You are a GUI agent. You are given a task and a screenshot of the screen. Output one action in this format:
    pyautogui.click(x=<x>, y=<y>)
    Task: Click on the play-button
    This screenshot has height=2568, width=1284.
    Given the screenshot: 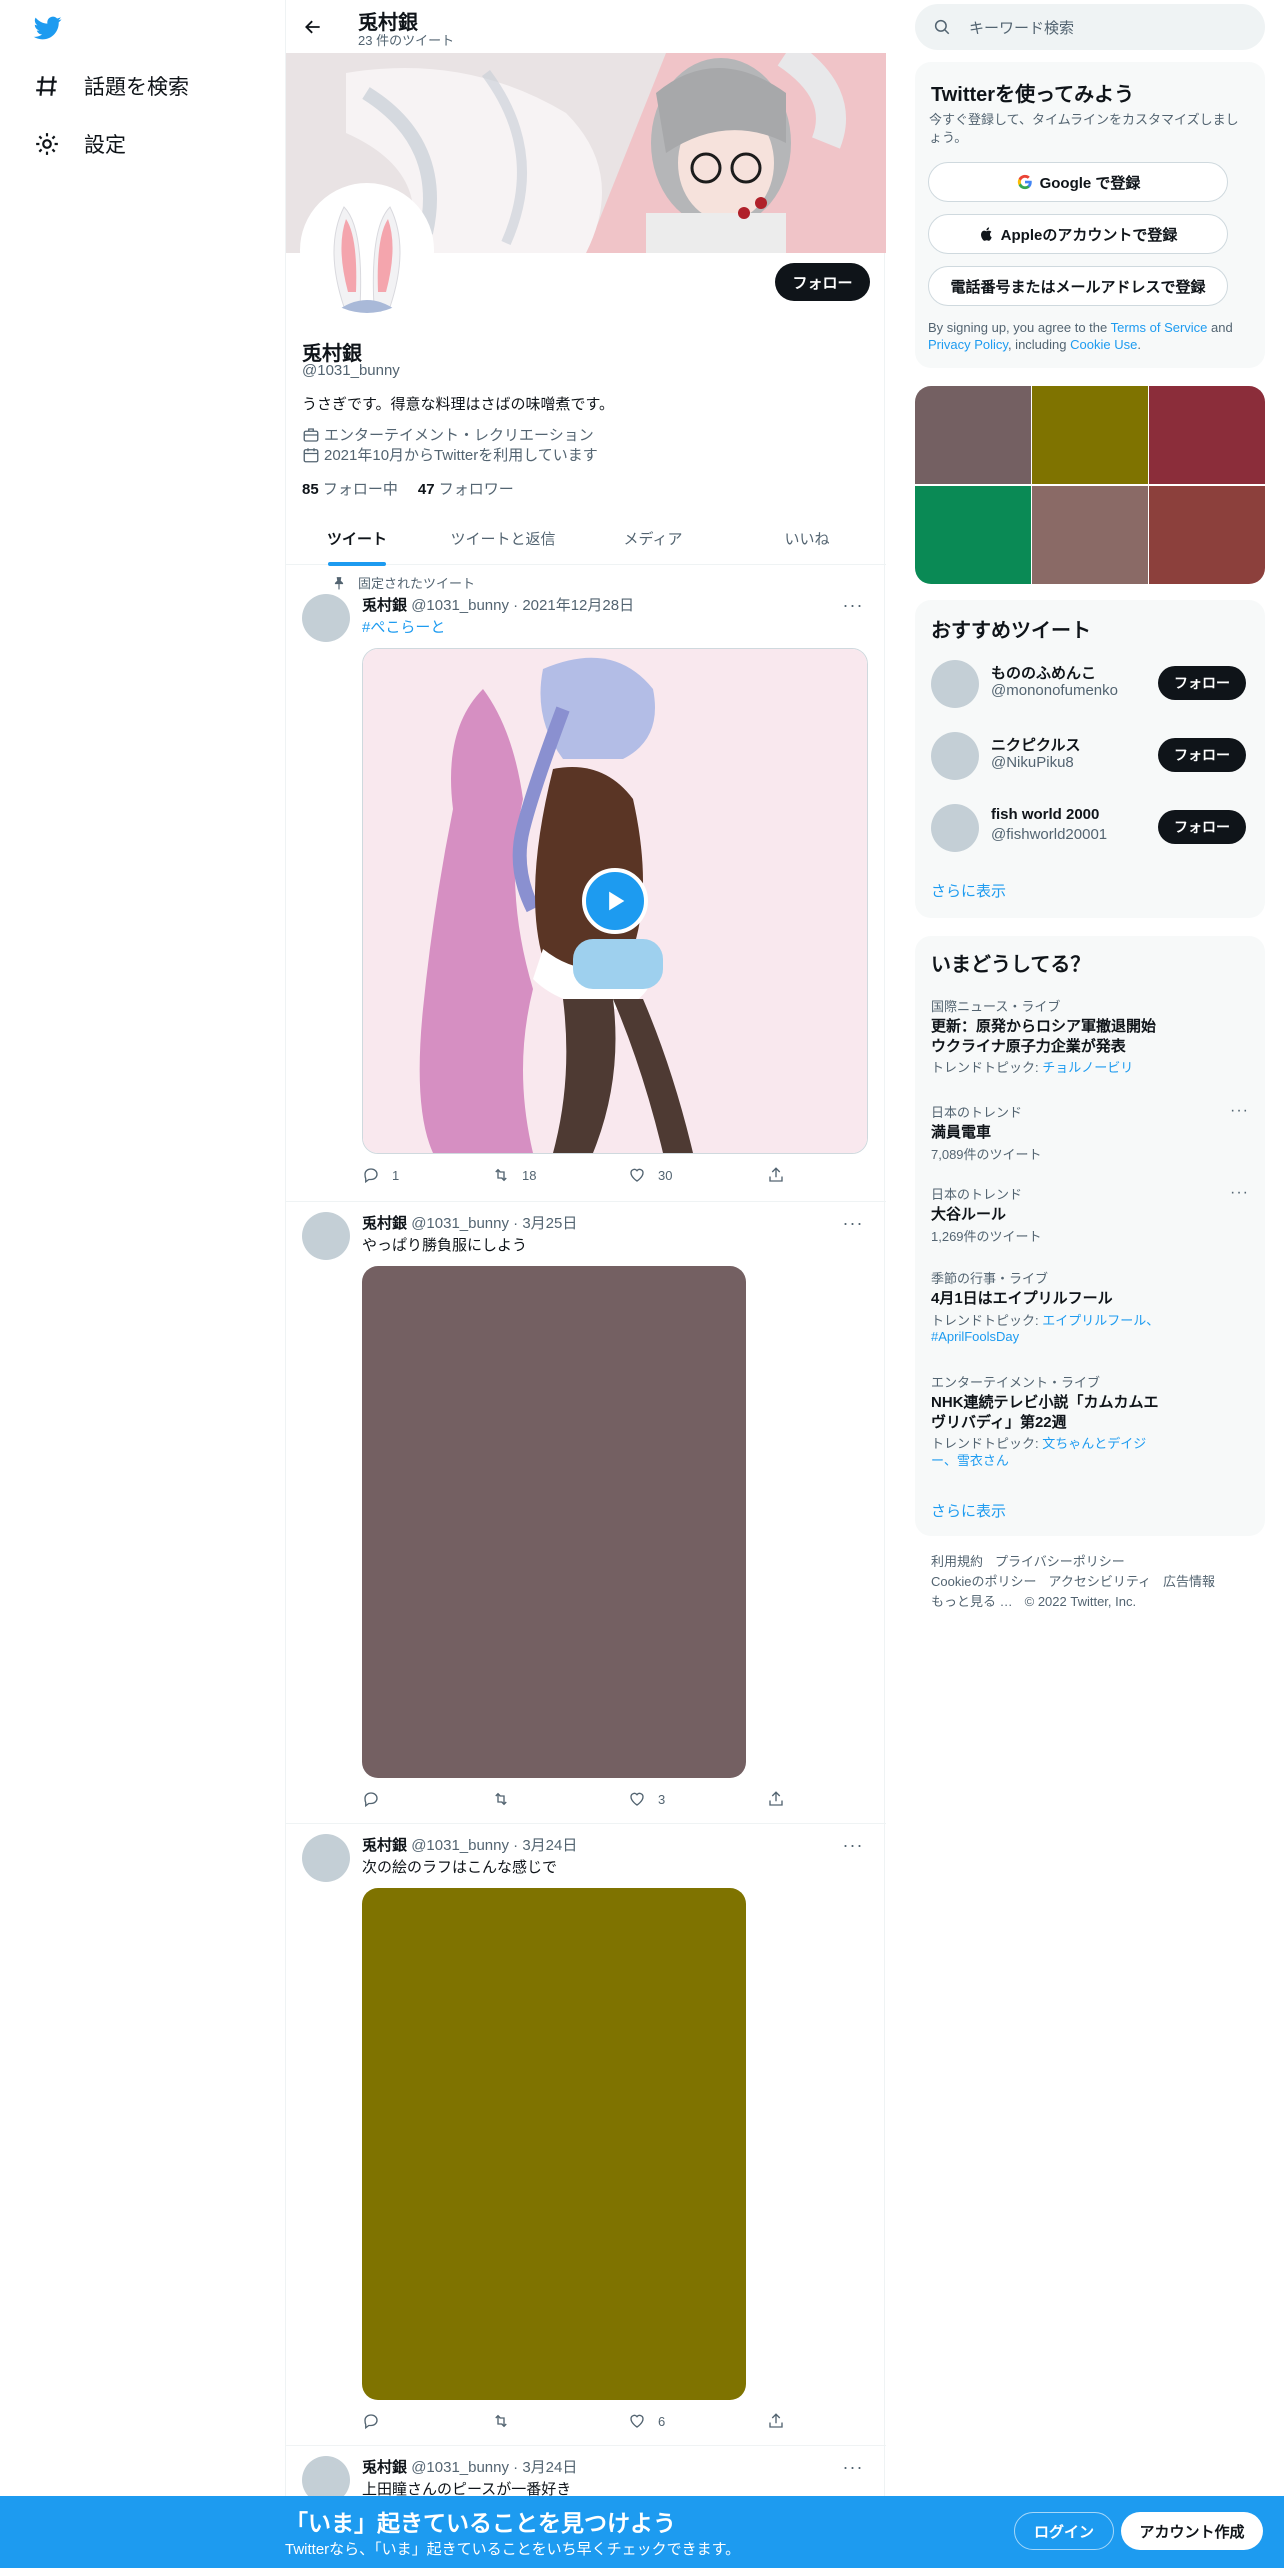 What is the action you would take?
    pyautogui.click(x=615, y=901)
    